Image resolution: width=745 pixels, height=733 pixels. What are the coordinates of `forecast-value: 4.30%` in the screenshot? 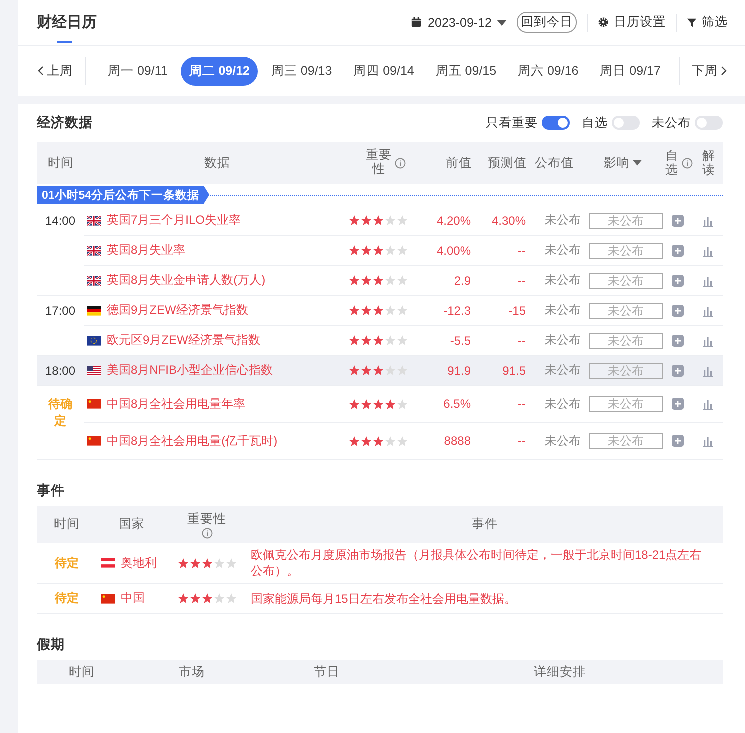 It's located at (509, 221).